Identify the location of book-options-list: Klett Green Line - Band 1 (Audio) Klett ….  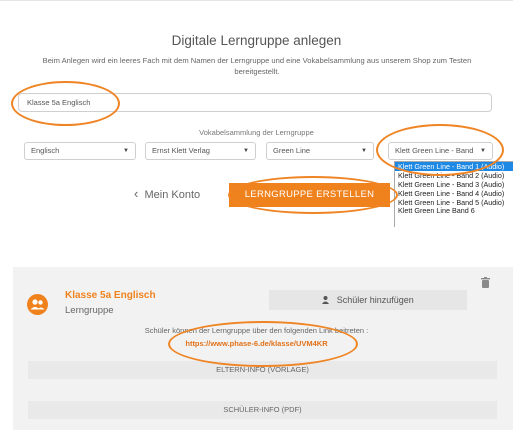
(453, 194).